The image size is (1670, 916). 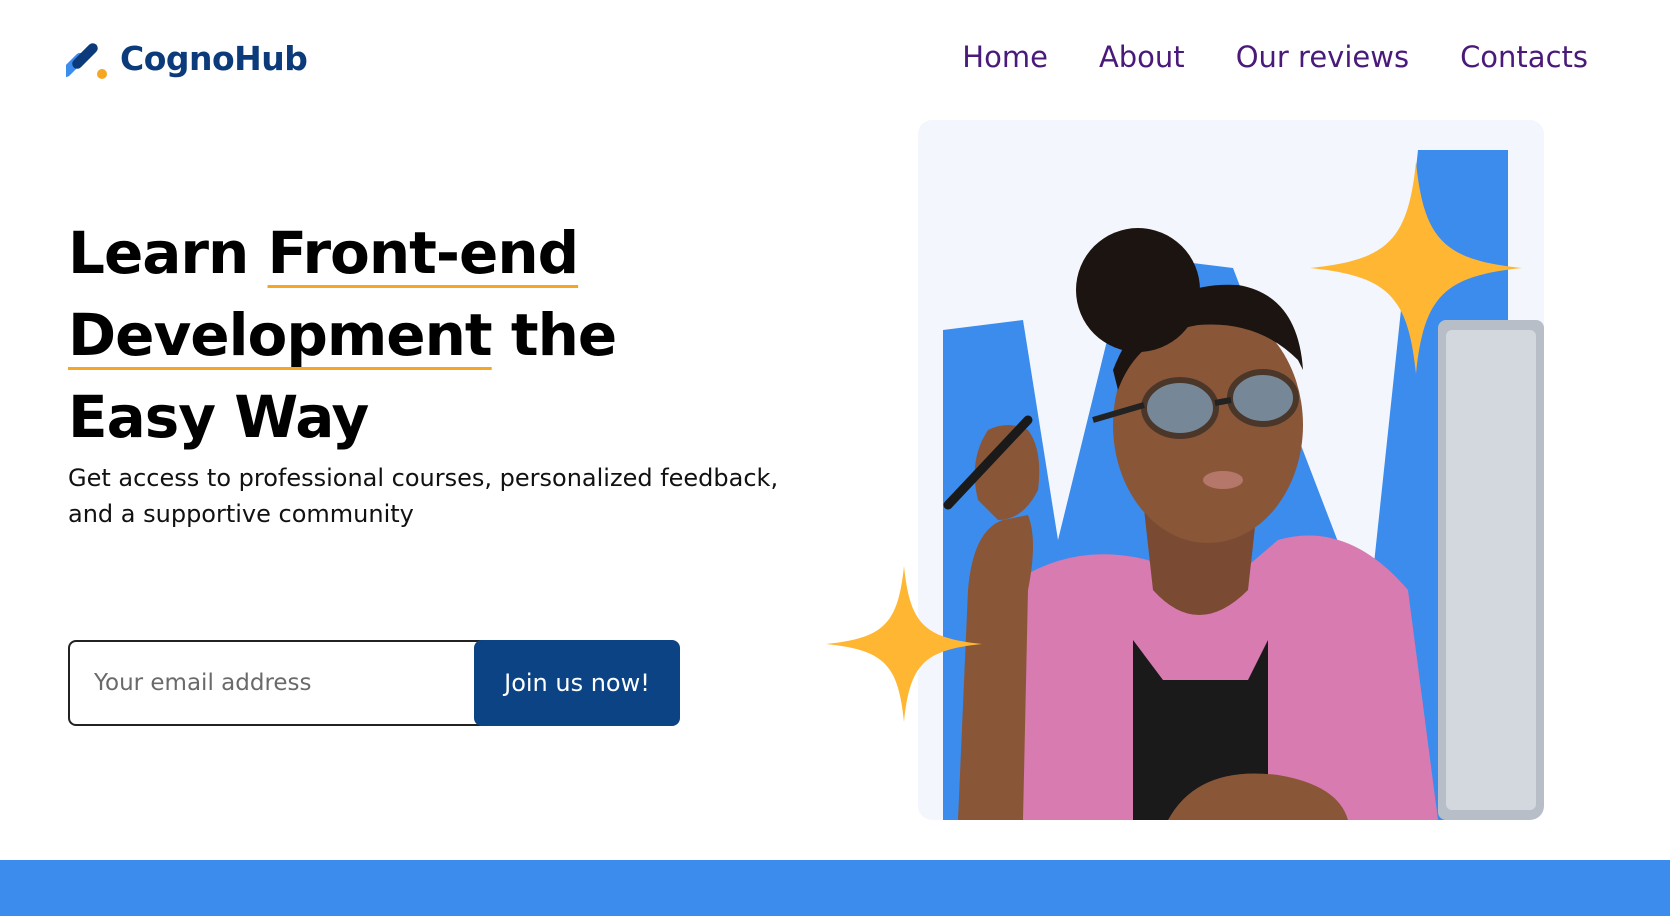 I want to click on join-button: Join us now!, so click(x=577, y=683).